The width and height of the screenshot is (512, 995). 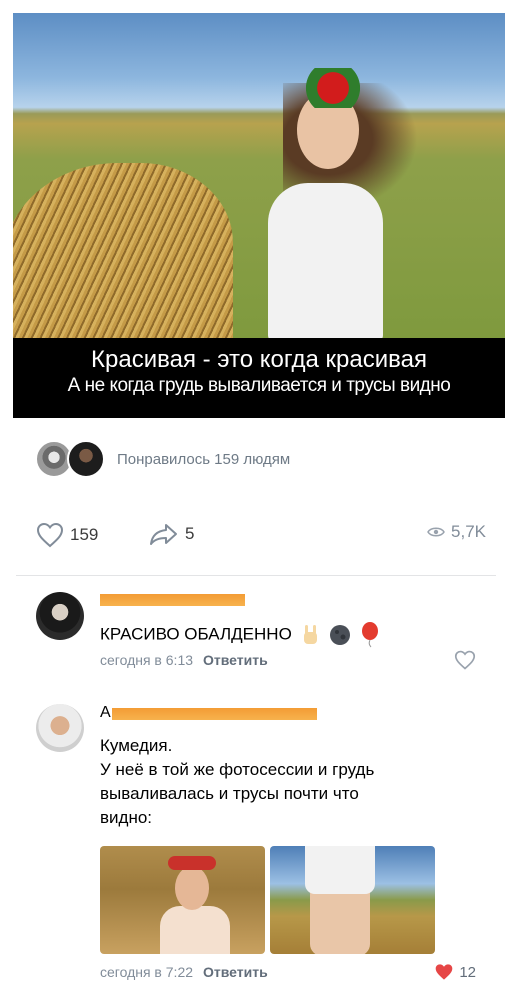 I want to click on caption-line-1: Красивая - это когда красивая, so click(x=259, y=359).